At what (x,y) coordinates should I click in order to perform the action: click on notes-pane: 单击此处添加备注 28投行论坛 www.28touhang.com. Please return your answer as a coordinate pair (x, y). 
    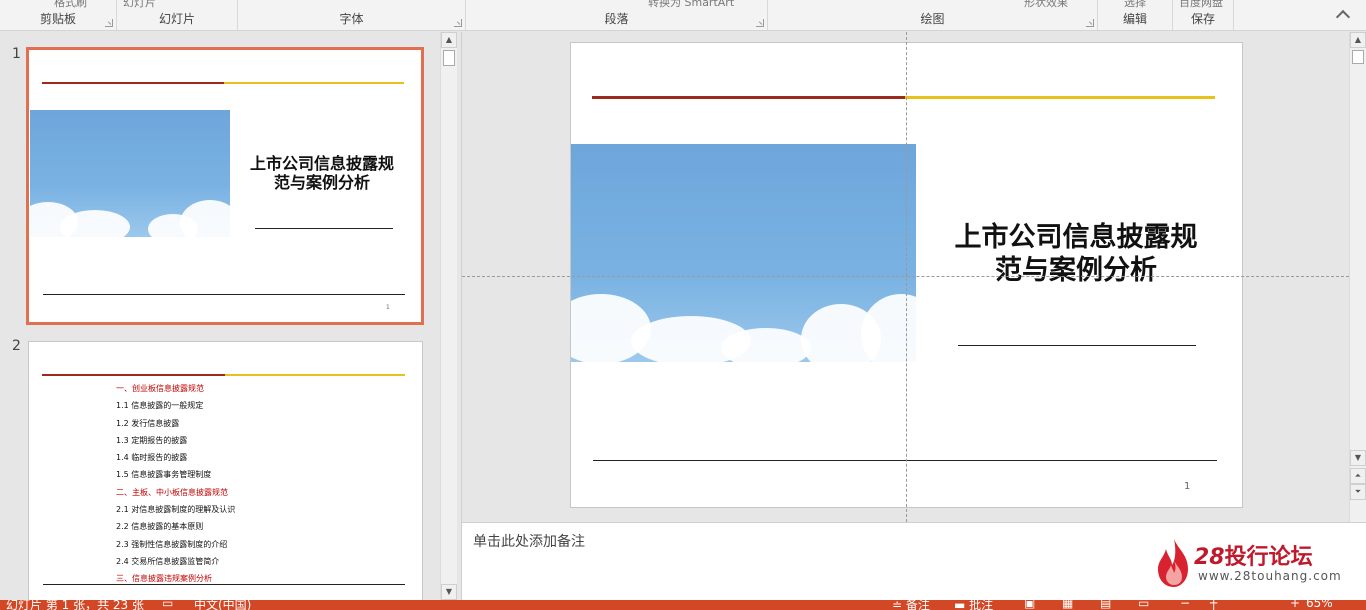
    Looking at the image, I should click on (914, 561).